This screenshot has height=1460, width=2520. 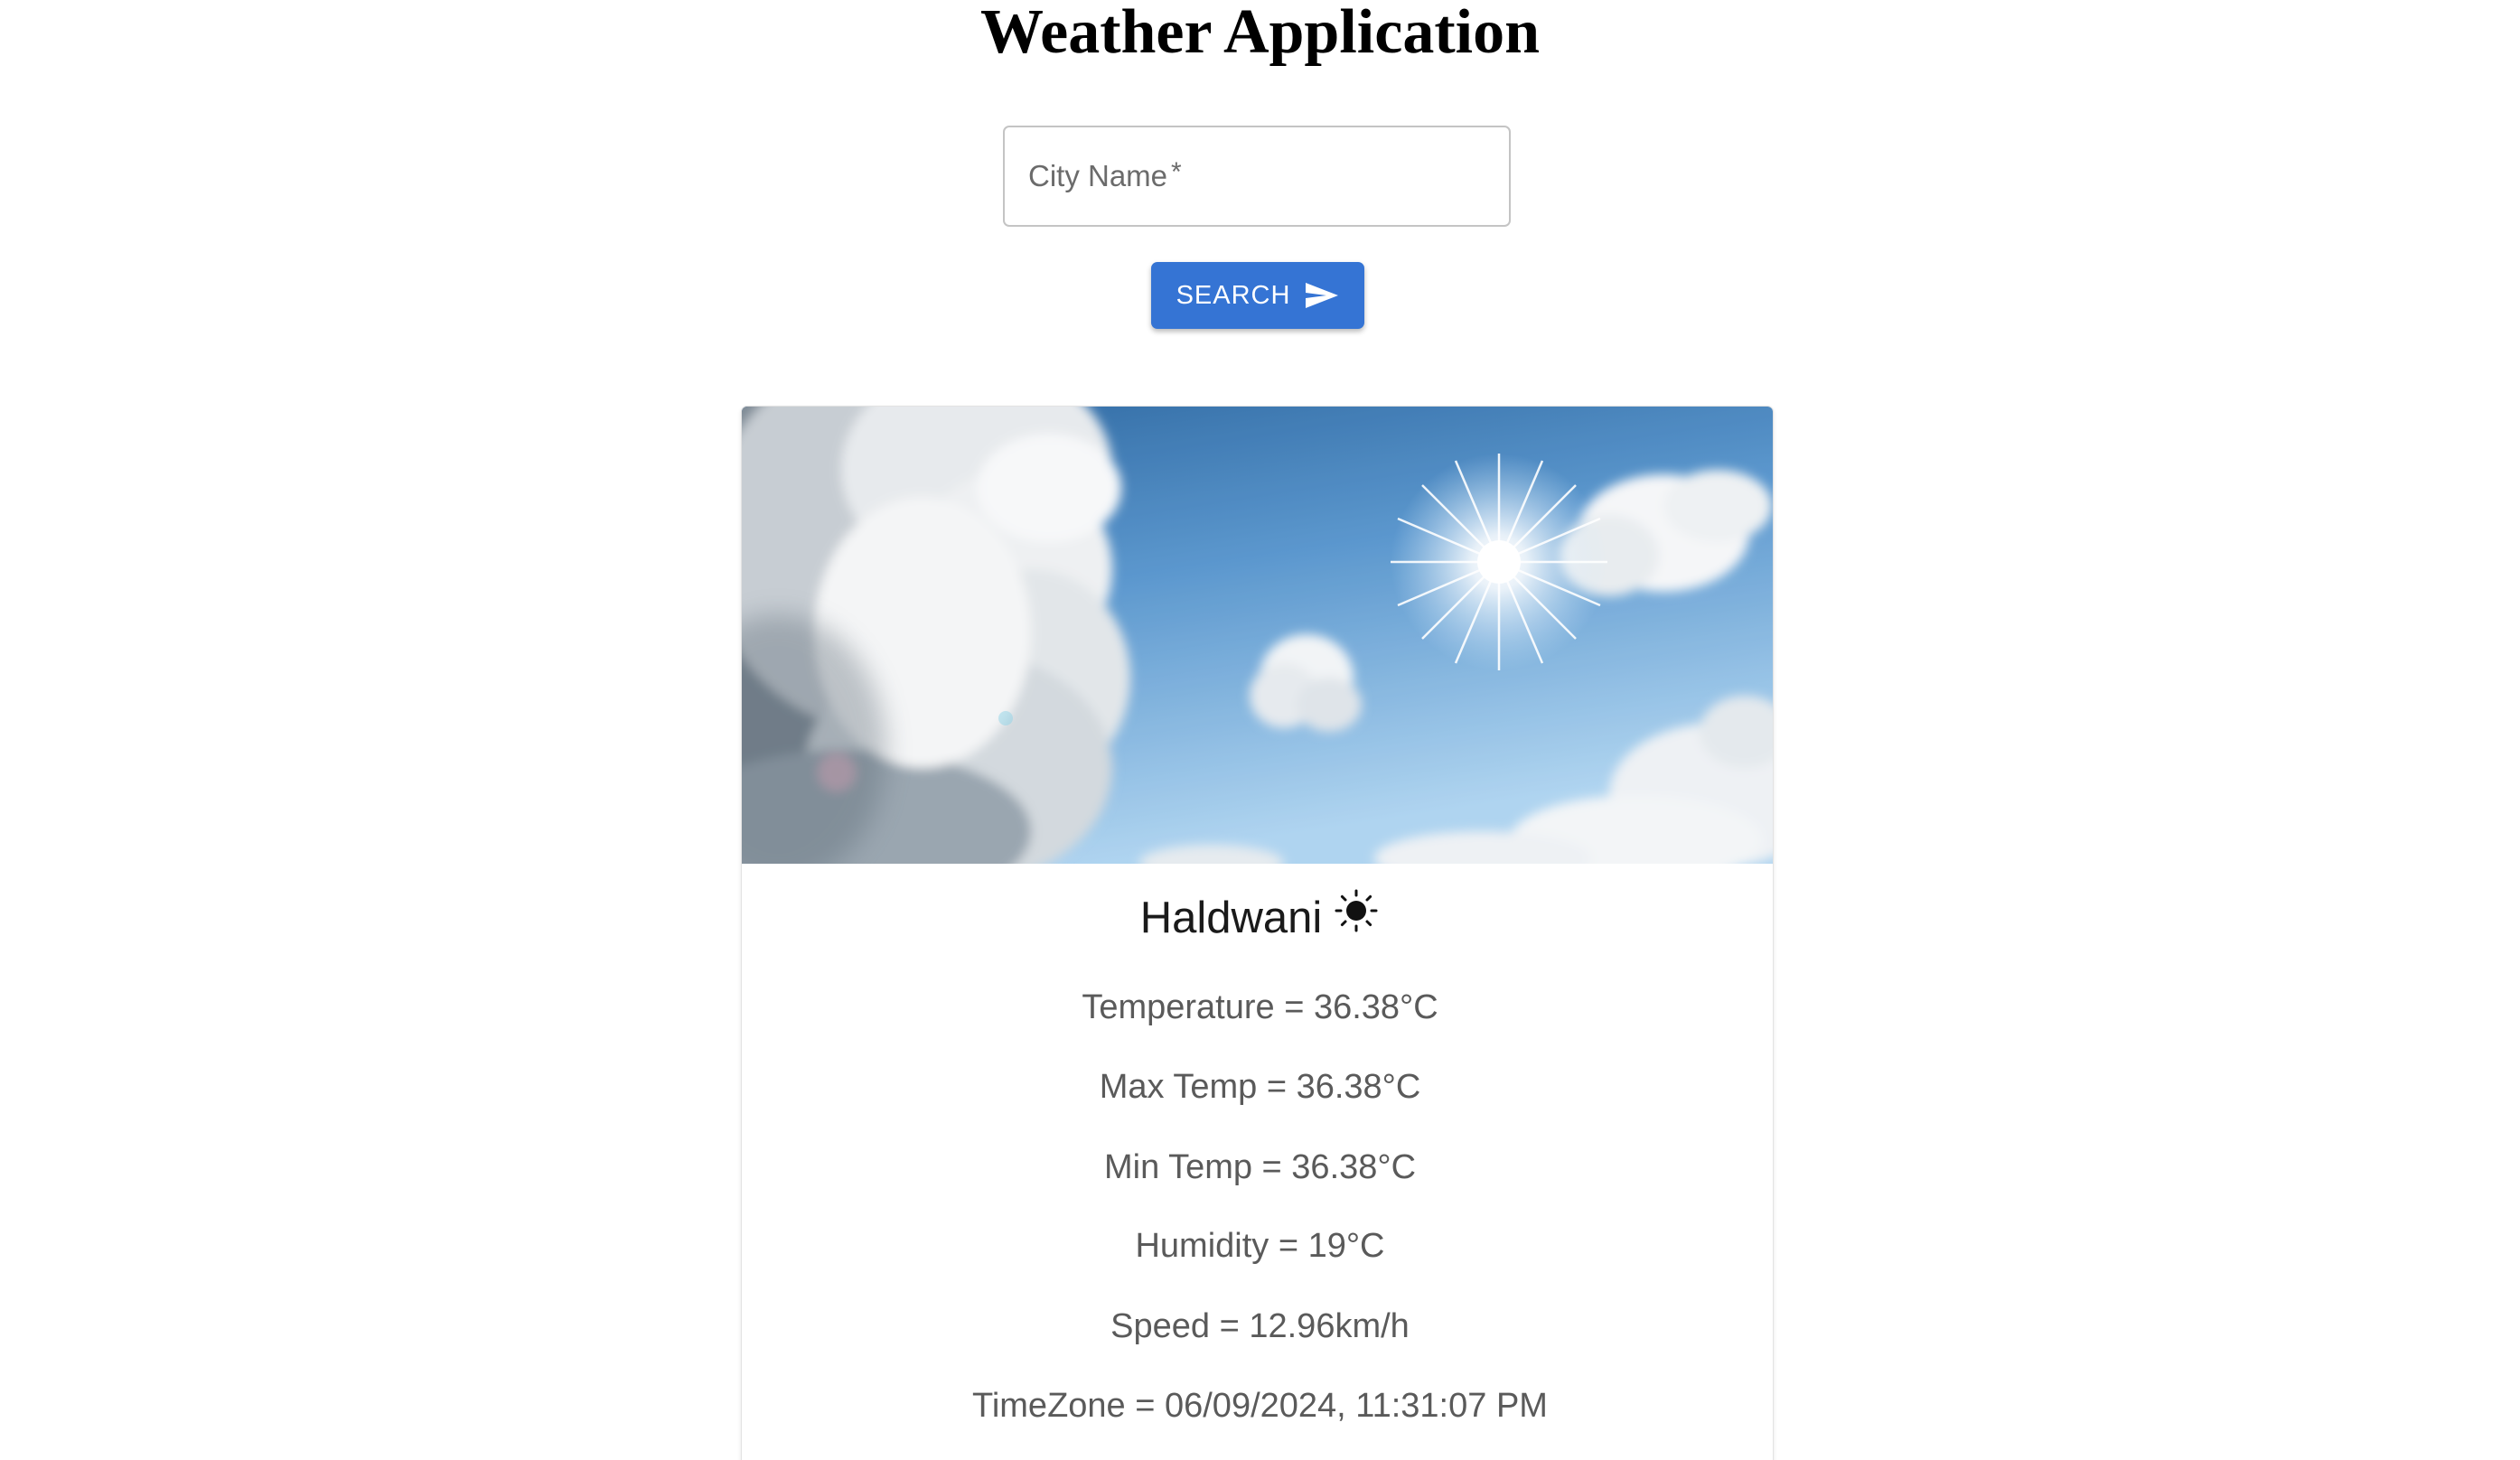 I want to click on city-heading: Haldwani, so click(x=1260, y=917).